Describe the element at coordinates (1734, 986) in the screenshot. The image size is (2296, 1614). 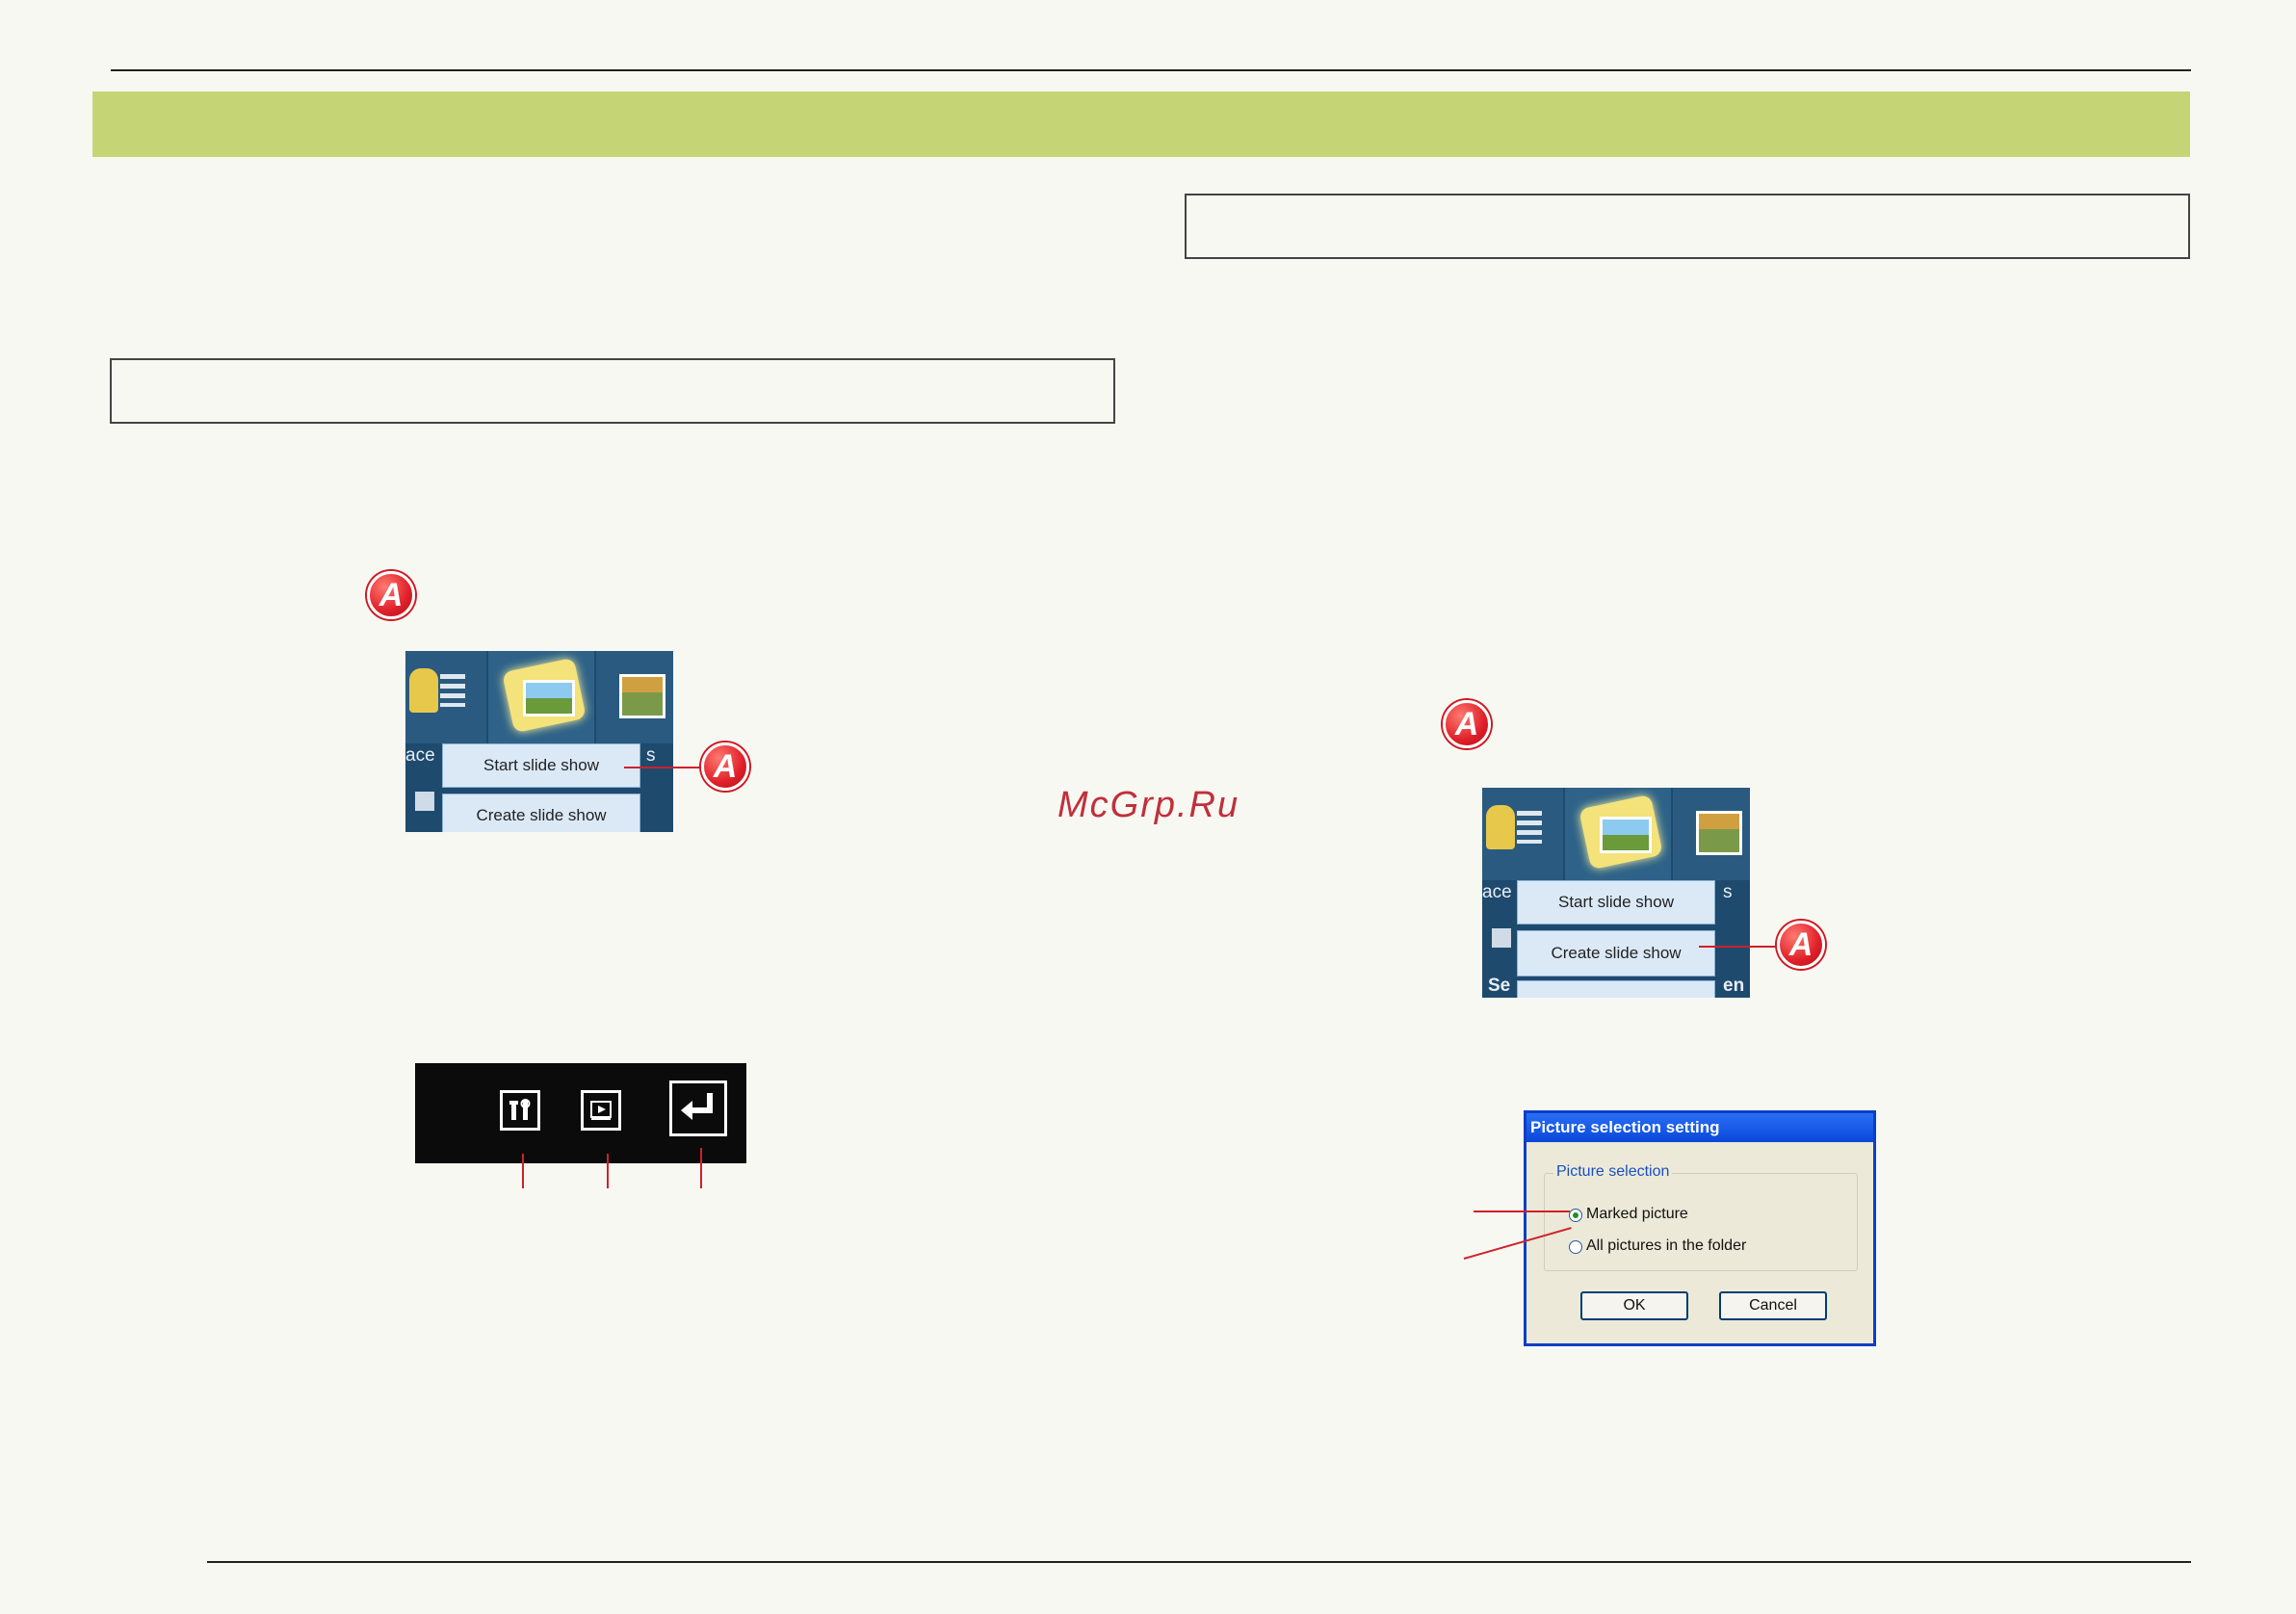
I see `side-label-4: en` at that location.